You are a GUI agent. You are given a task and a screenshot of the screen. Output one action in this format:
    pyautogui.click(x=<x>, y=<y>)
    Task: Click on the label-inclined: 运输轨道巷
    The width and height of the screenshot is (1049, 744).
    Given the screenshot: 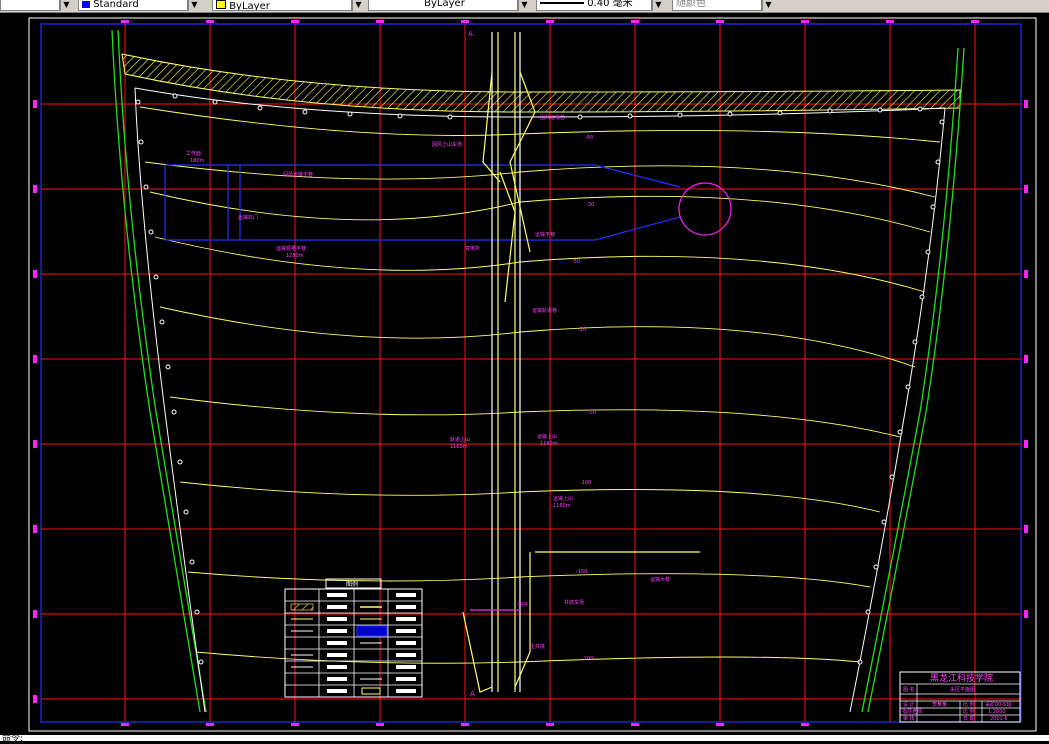 What is the action you would take?
    pyautogui.click(x=544, y=310)
    